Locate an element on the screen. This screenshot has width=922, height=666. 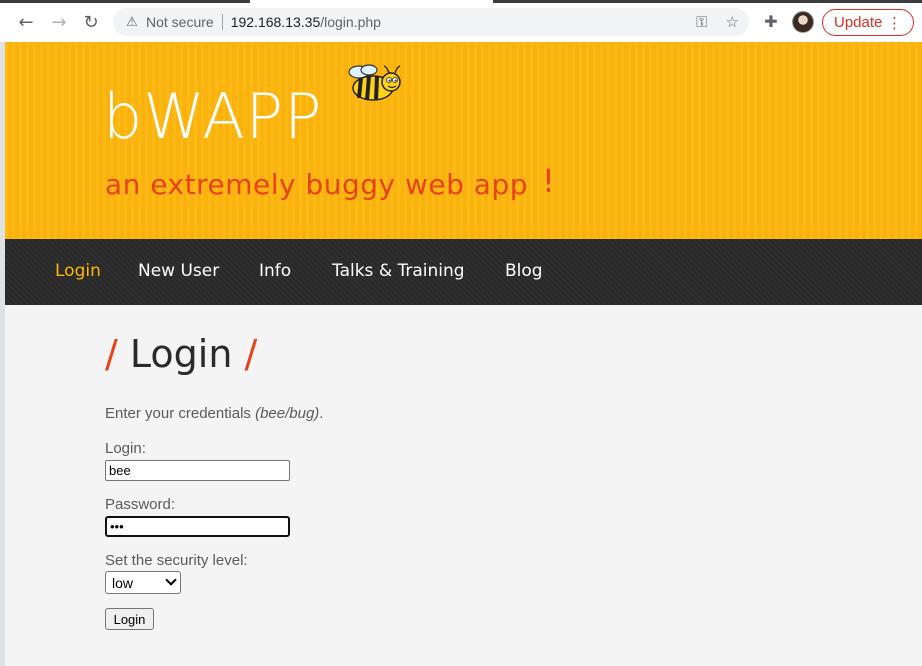
update-button: Update ⋮ is located at coordinates (868, 22).